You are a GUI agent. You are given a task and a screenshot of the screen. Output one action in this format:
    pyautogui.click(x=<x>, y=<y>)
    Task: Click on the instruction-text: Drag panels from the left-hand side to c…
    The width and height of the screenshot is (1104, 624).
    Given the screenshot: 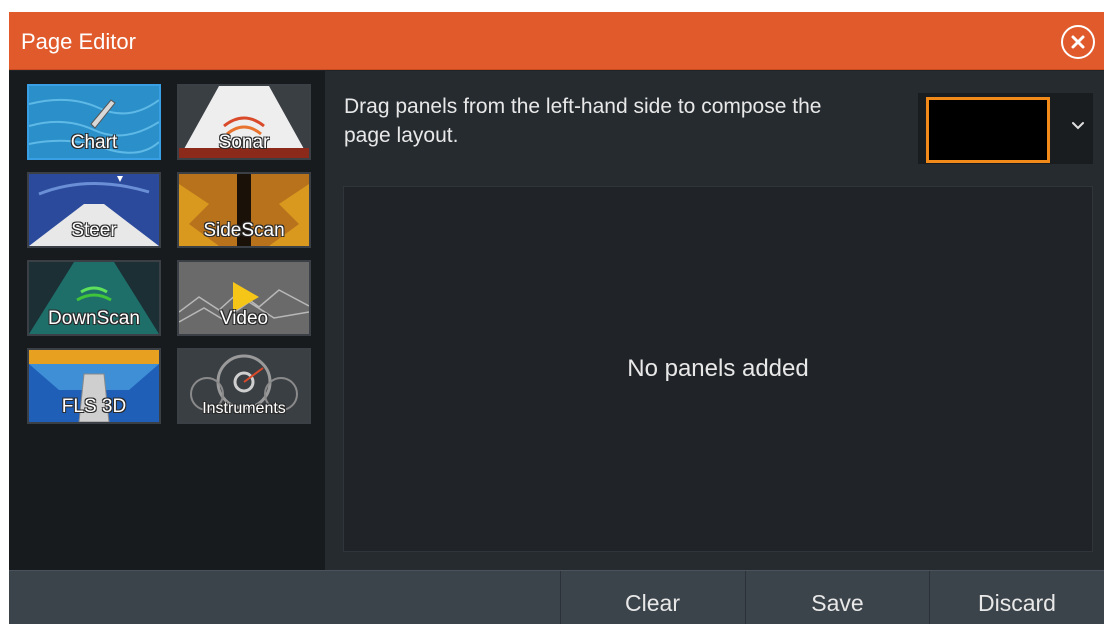 What is the action you would take?
    pyautogui.click(x=583, y=121)
    